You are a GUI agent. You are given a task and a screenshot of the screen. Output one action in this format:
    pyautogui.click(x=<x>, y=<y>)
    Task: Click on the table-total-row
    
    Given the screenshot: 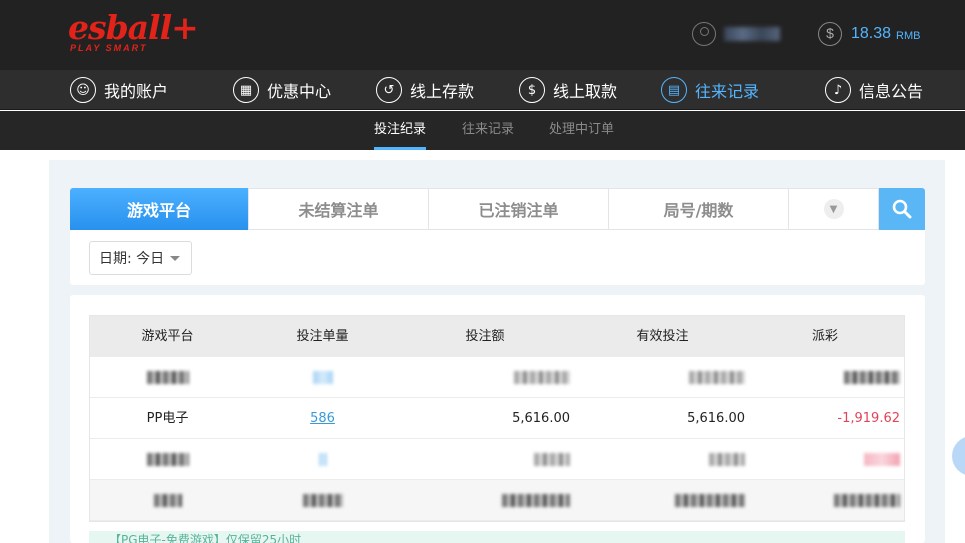 What is the action you would take?
    pyautogui.click(x=497, y=500)
    